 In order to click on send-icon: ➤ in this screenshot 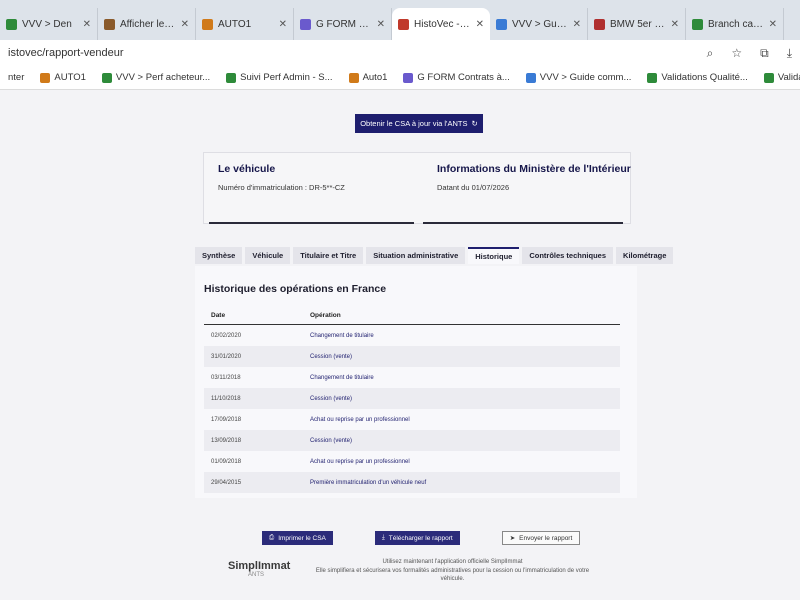, I will do `click(512, 538)`.